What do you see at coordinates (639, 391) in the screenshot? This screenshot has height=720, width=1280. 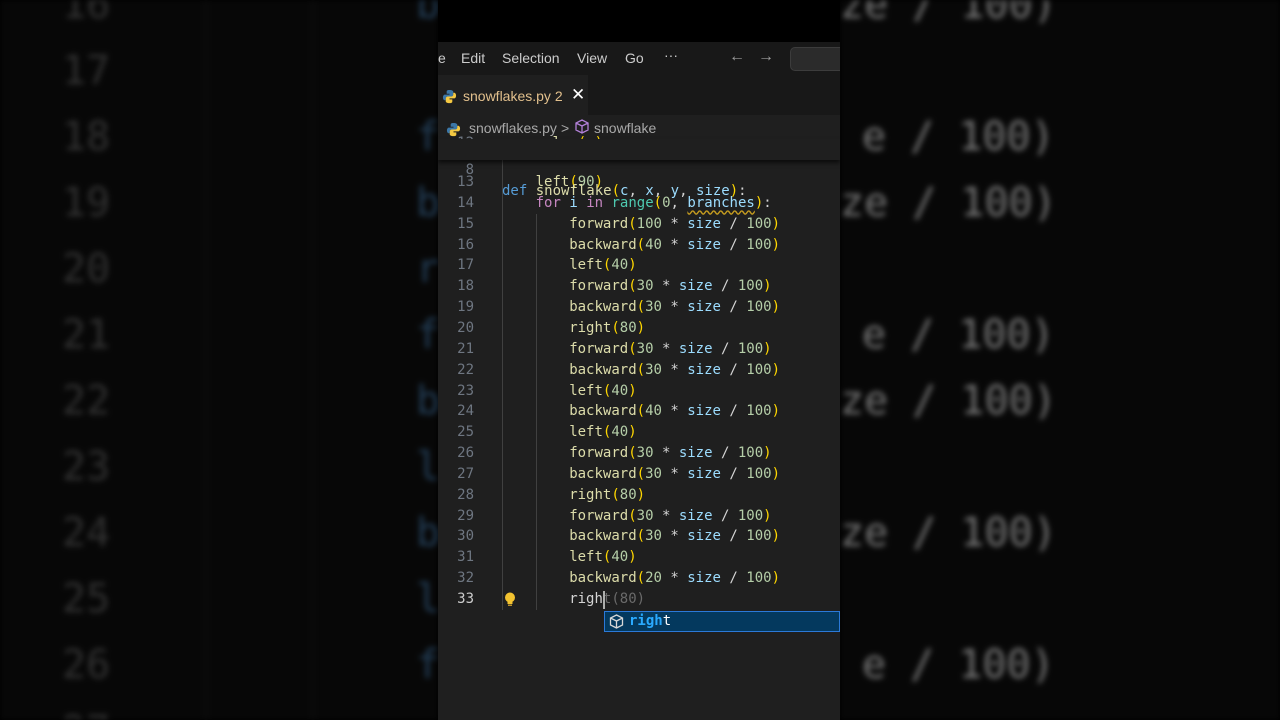 I see `code-line-row: 23 left(40)` at bounding box center [639, 391].